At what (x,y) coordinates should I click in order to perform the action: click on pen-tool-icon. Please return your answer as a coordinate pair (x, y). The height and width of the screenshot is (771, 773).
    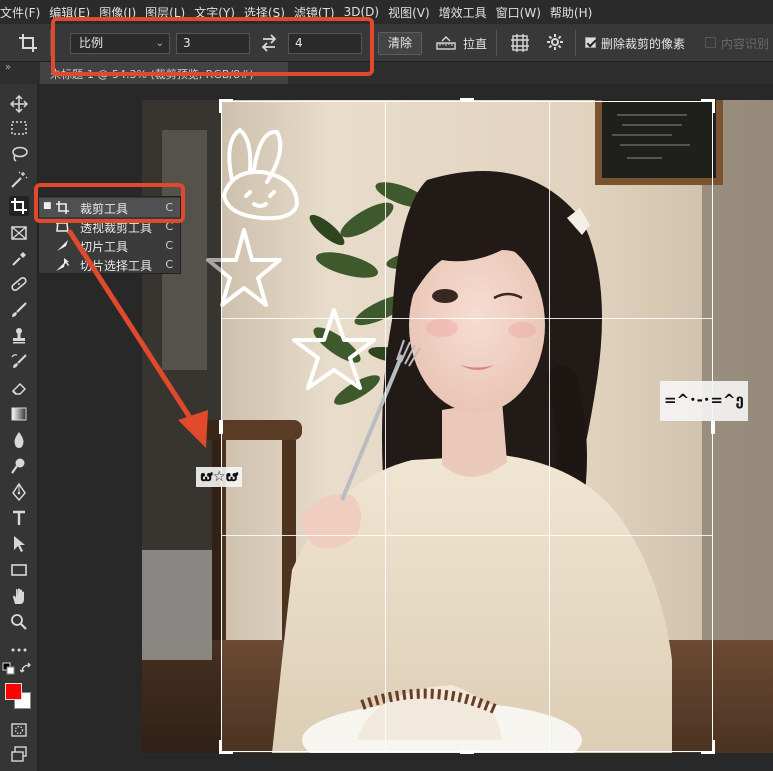
    Looking at the image, I should click on (19, 492).